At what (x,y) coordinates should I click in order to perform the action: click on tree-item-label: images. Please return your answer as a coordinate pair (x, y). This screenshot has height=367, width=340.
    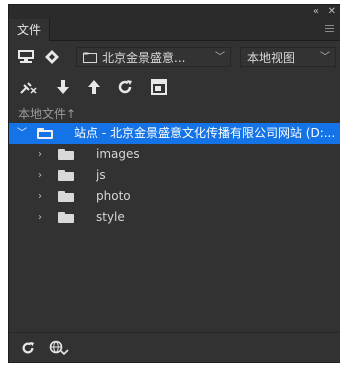
    Looking at the image, I should click on (118, 154).